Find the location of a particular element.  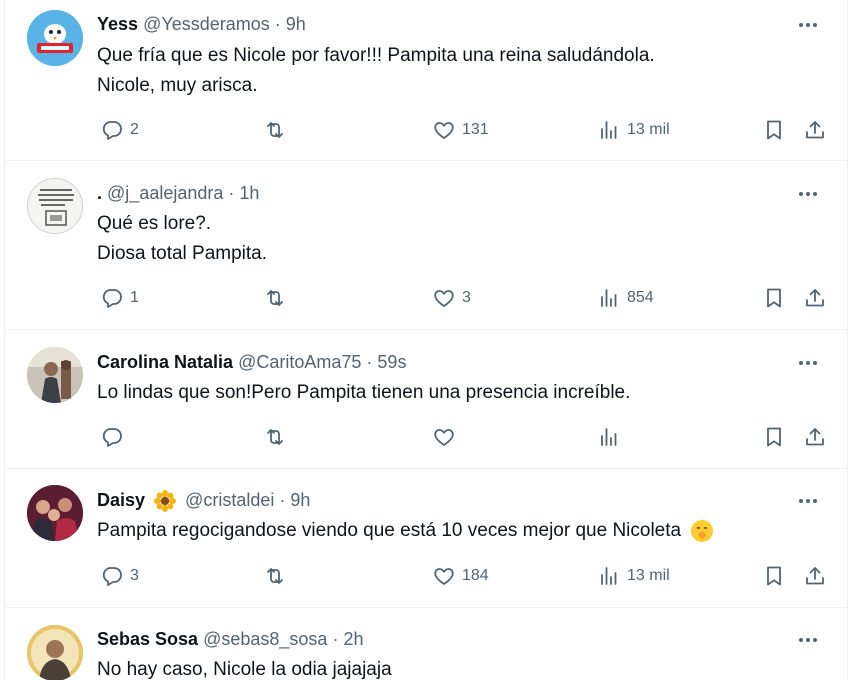

like-button: 3 is located at coordinates (451, 298).